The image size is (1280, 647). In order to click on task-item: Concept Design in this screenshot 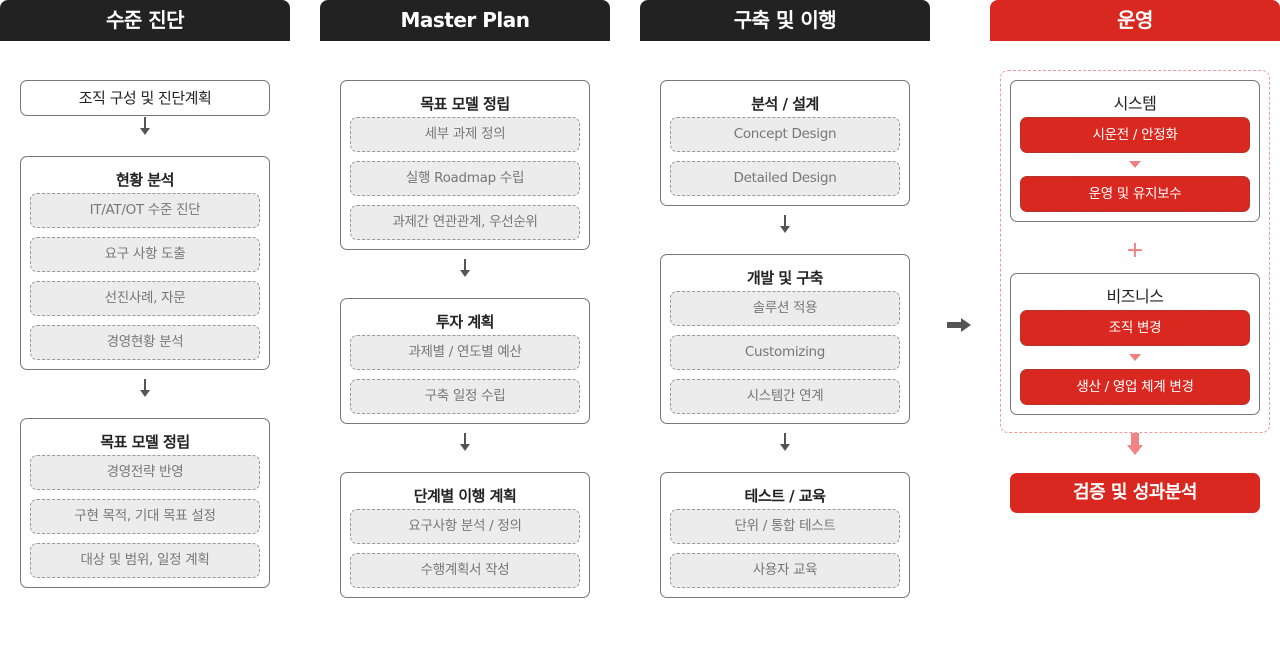, I will do `click(785, 134)`.